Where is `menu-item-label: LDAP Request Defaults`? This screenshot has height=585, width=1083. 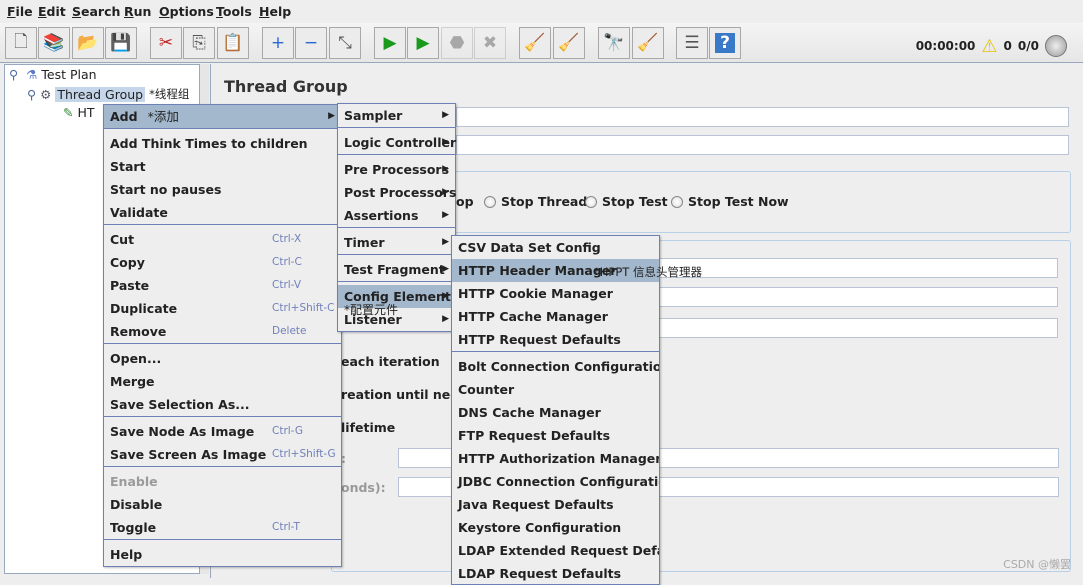
menu-item-label: LDAP Request Defaults is located at coordinates (540, 573).